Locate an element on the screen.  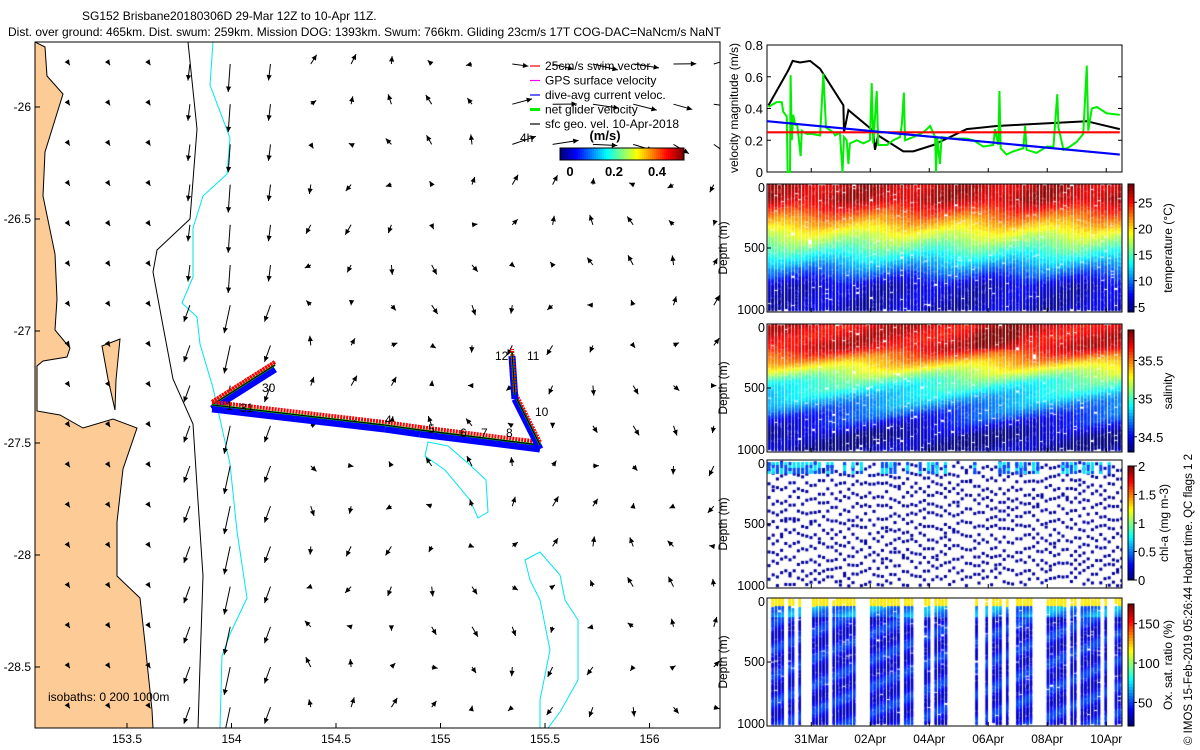
colorbar-tick: 0.4 is located at coordinates (657, 171).